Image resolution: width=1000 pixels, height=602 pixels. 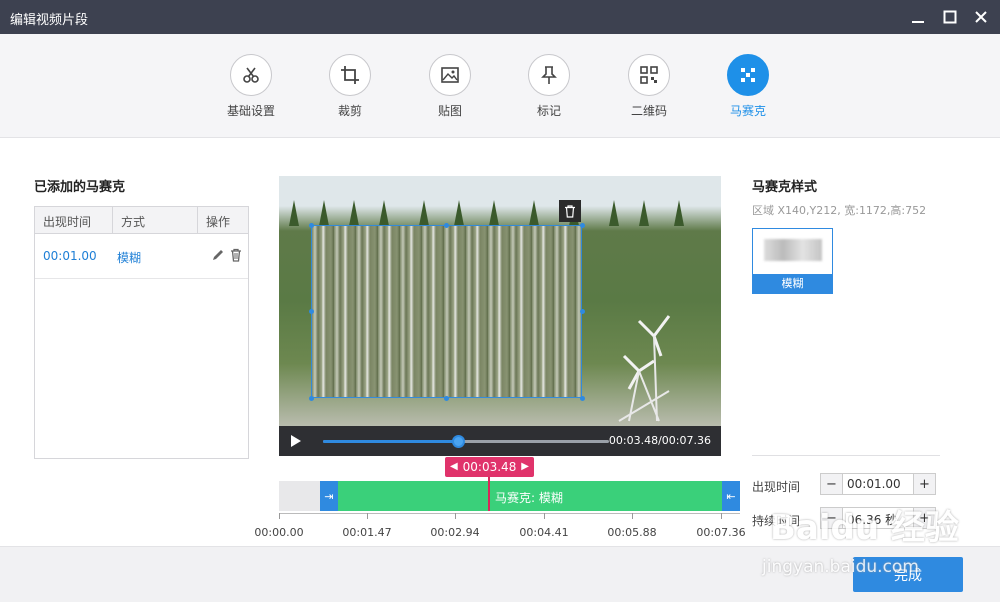 What do you see at coordinates (489, 494) in the screenshot?
I see `timeline-playhead` at bounding box center [489, 494].